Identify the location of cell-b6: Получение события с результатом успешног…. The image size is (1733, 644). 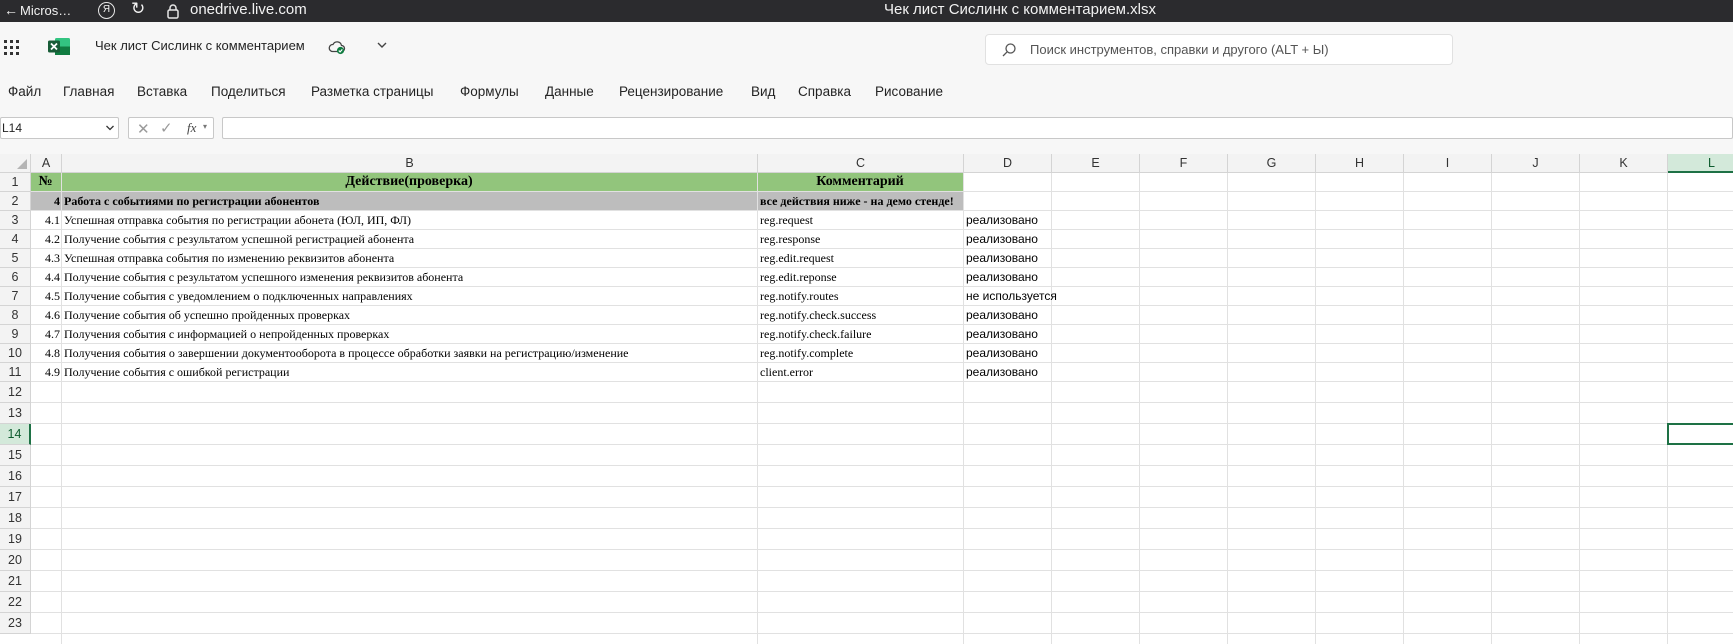
(410, 277).